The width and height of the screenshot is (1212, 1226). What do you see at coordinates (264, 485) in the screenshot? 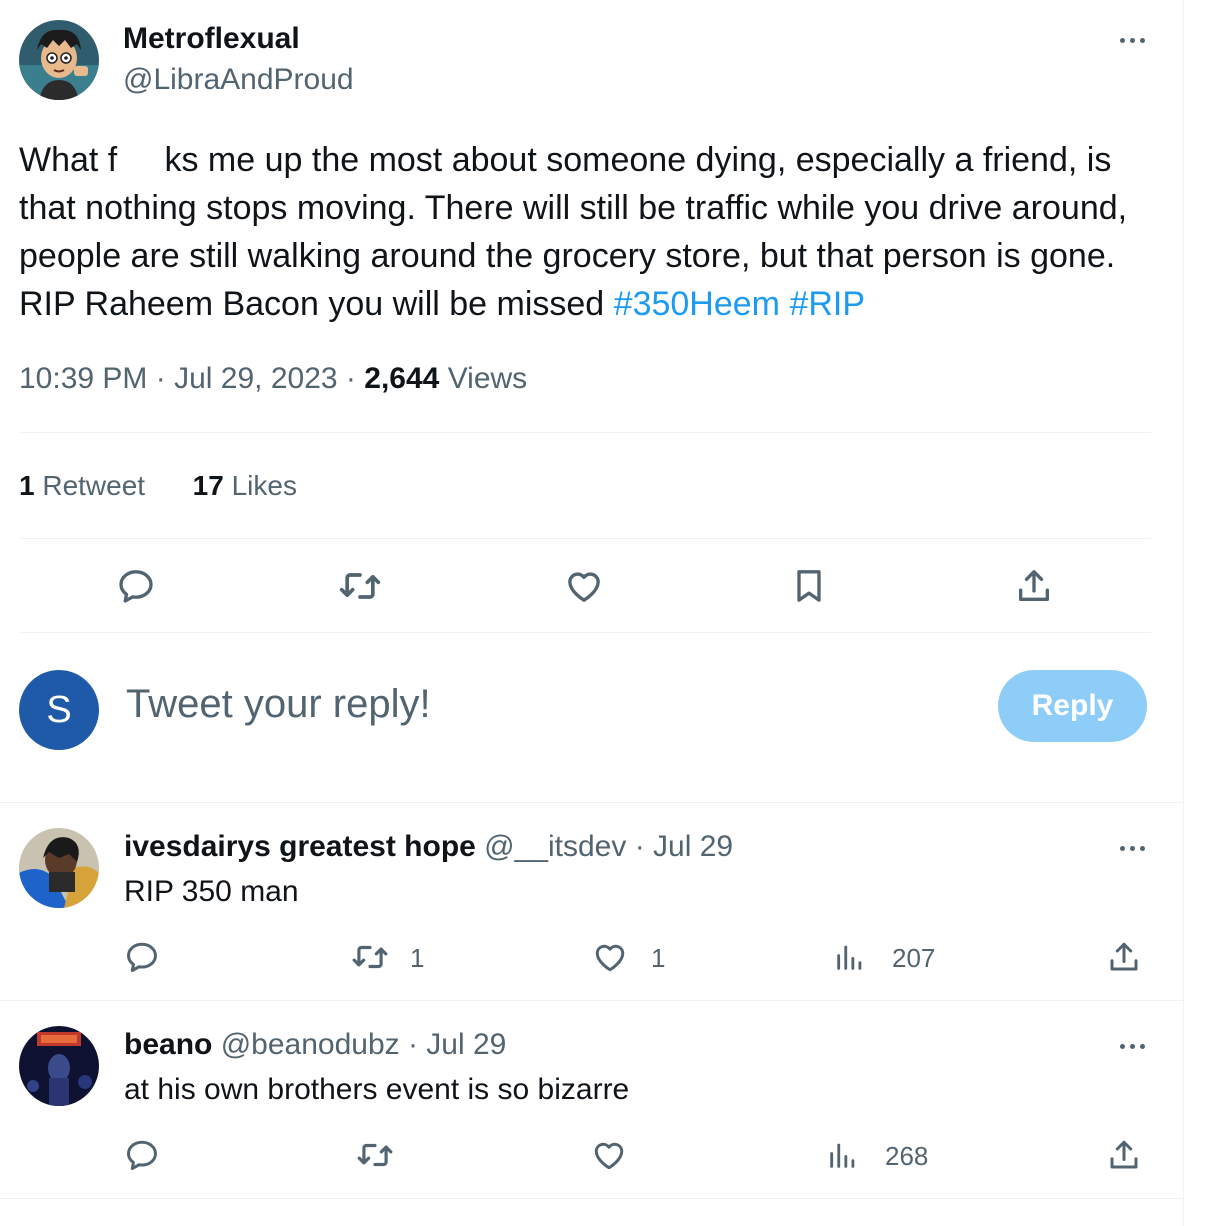
I see `likes-label: Likes` at bounding box center [264, 485].